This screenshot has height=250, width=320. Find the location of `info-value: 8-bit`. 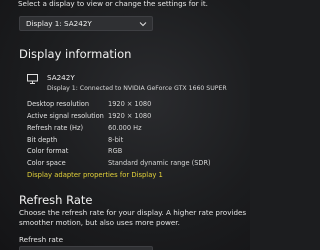

info-value: 8-bit is located at coordinates (116, 140).